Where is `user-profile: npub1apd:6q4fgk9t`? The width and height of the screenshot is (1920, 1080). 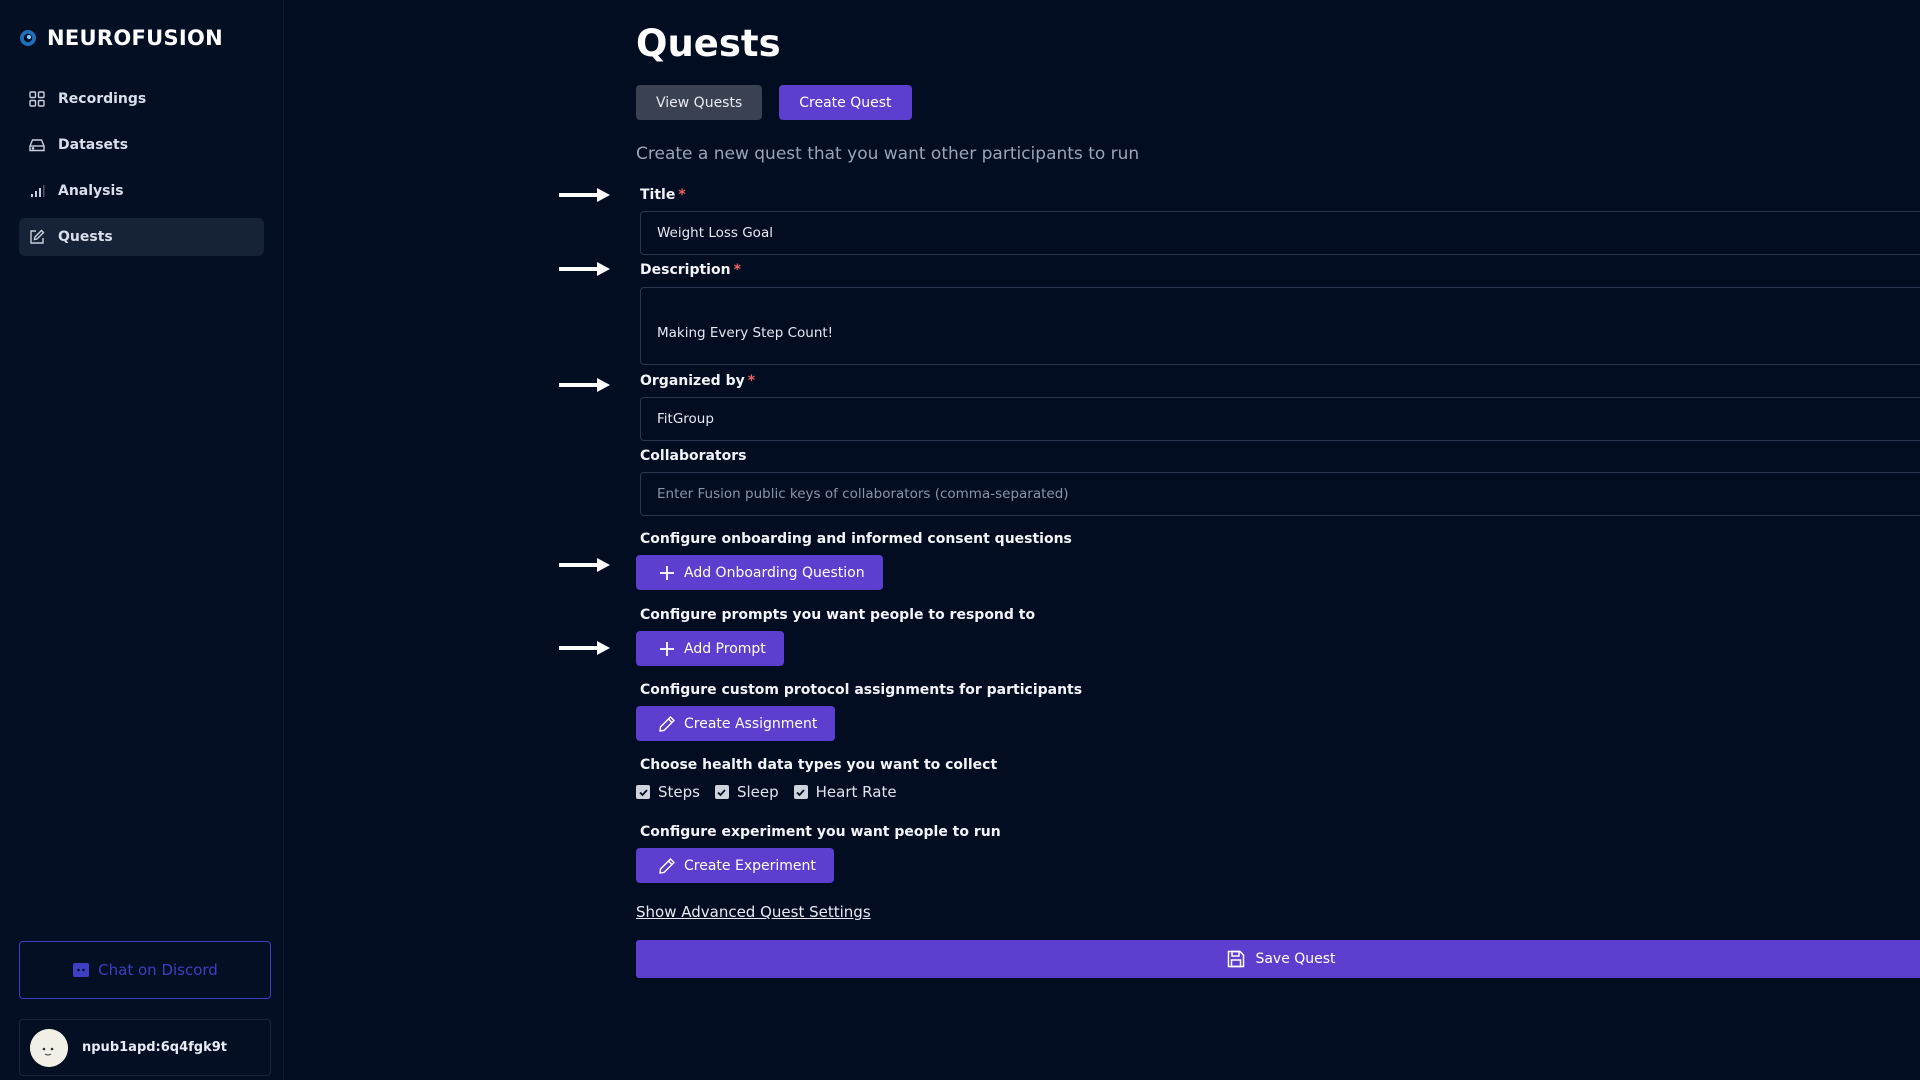
user-profile: npub1apd:6q4fgk9t is located at coordinates (145, 1047).